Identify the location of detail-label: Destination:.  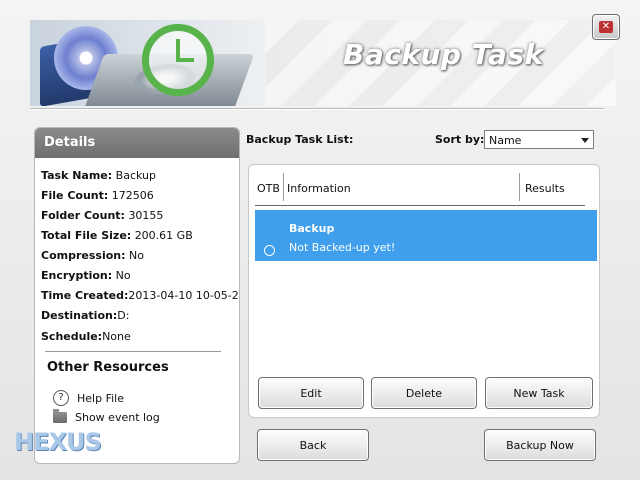
(79, 315).